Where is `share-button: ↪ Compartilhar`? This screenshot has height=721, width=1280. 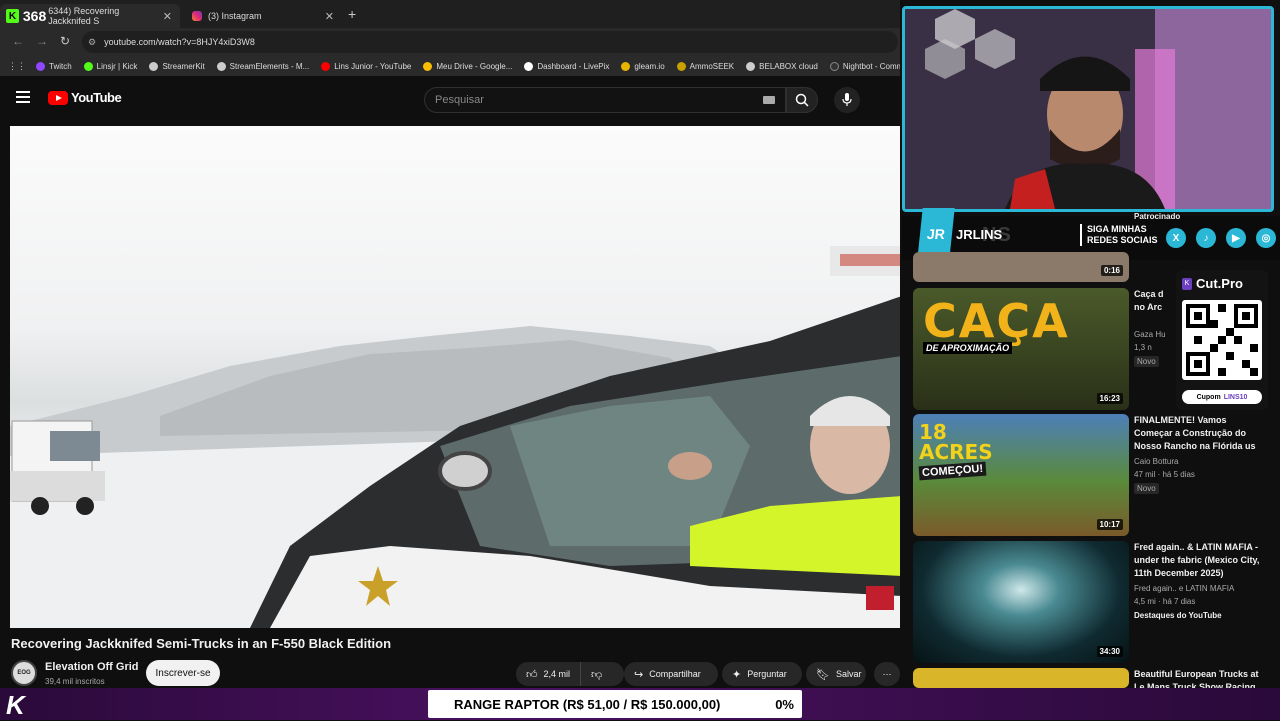 share-button: ↪ Compartilhar is located at coordinates (671, 674).